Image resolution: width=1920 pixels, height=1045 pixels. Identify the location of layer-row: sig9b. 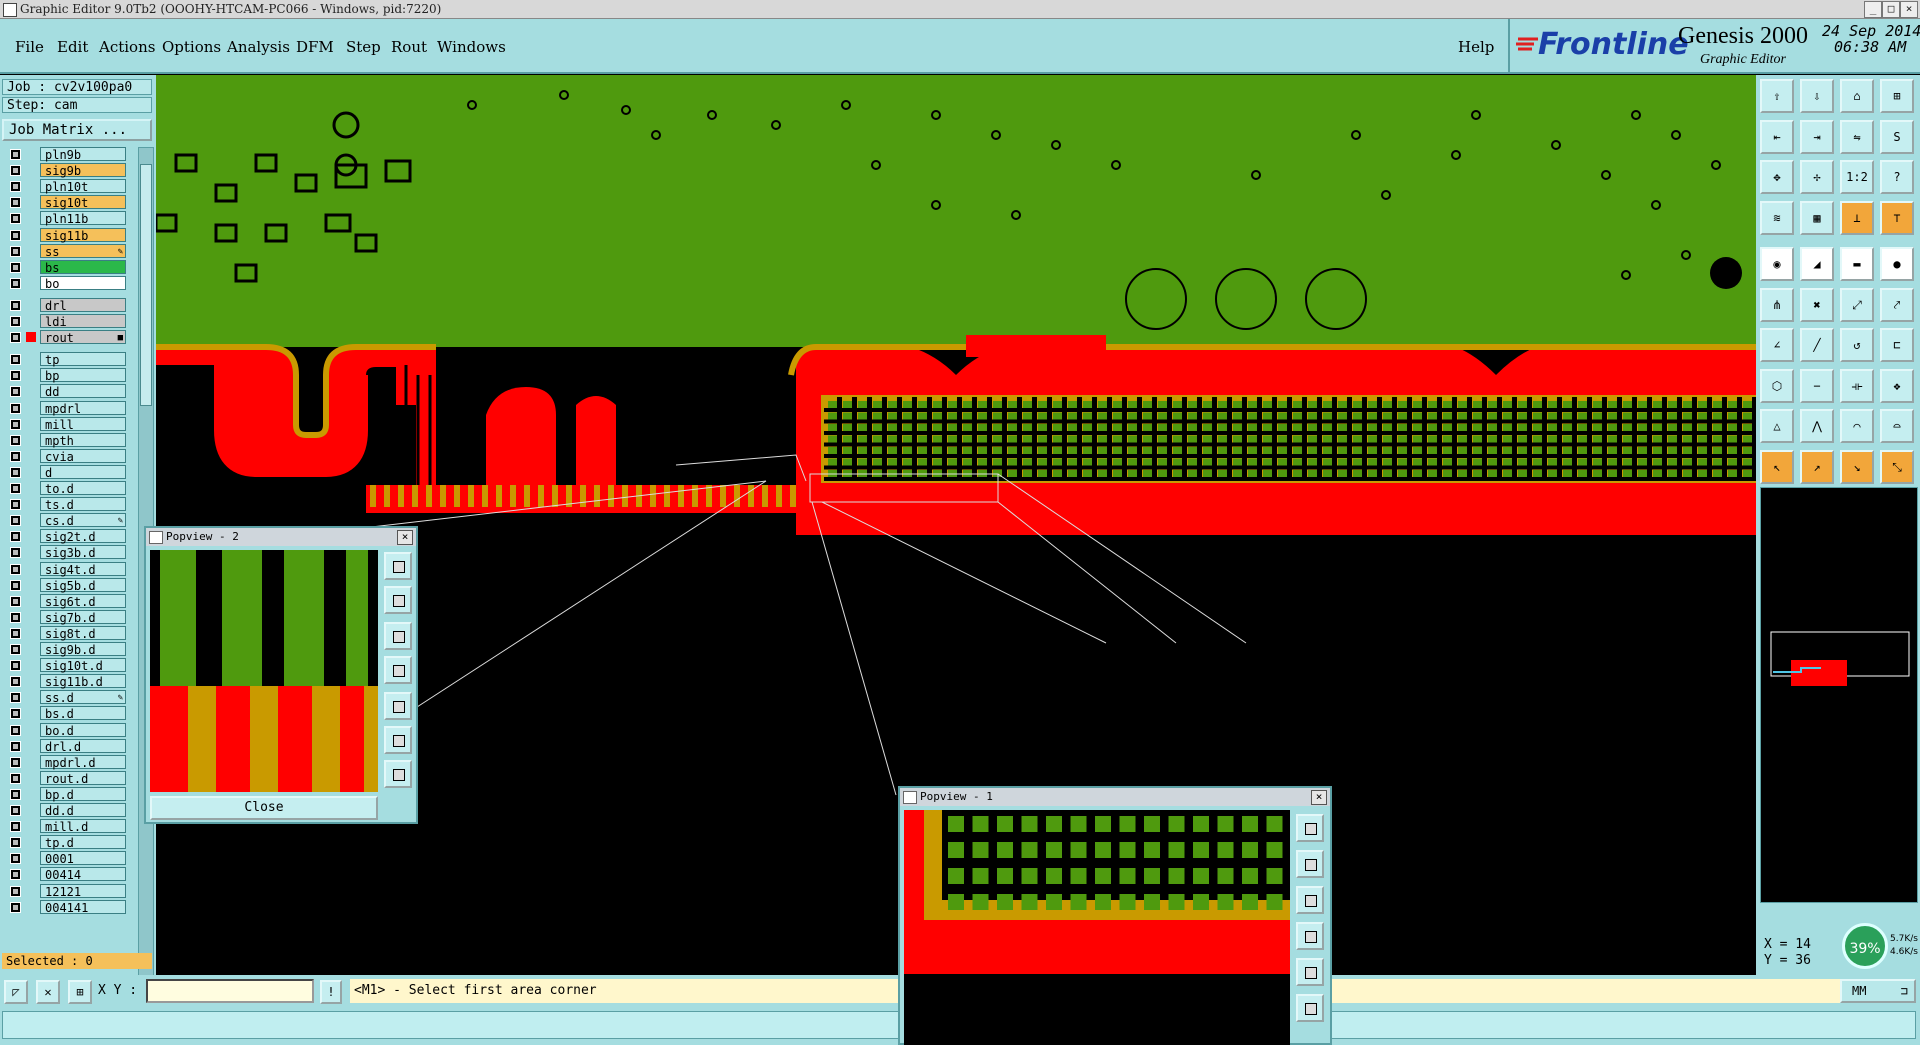
(65, 170).